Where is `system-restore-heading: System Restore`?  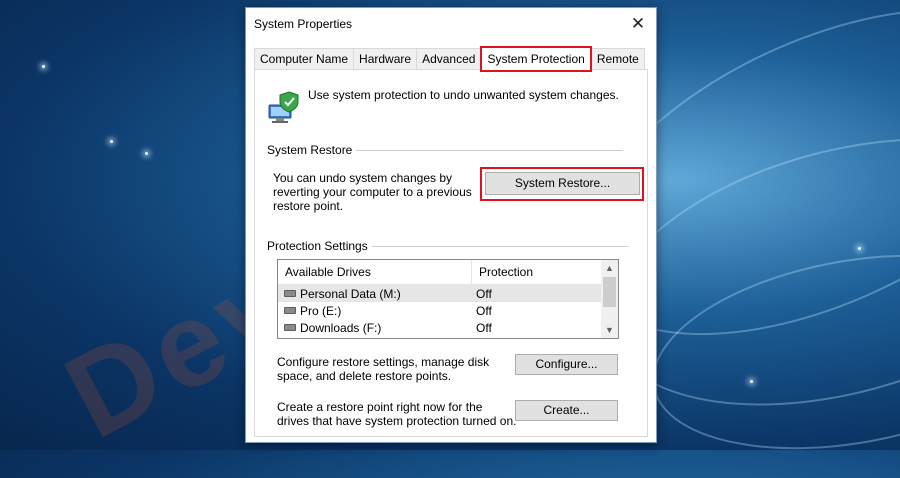 system-restore-heading: System Restore is located at coordinates (312, 150).